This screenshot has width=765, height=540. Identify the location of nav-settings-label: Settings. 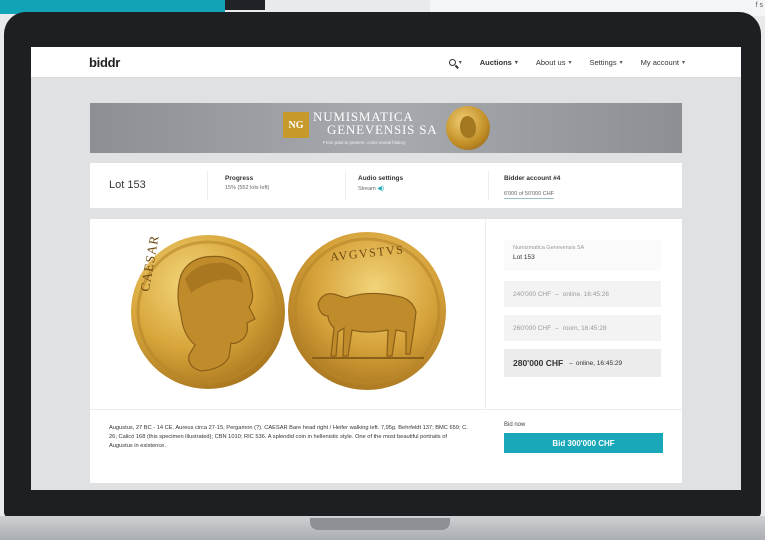
(603, 62).